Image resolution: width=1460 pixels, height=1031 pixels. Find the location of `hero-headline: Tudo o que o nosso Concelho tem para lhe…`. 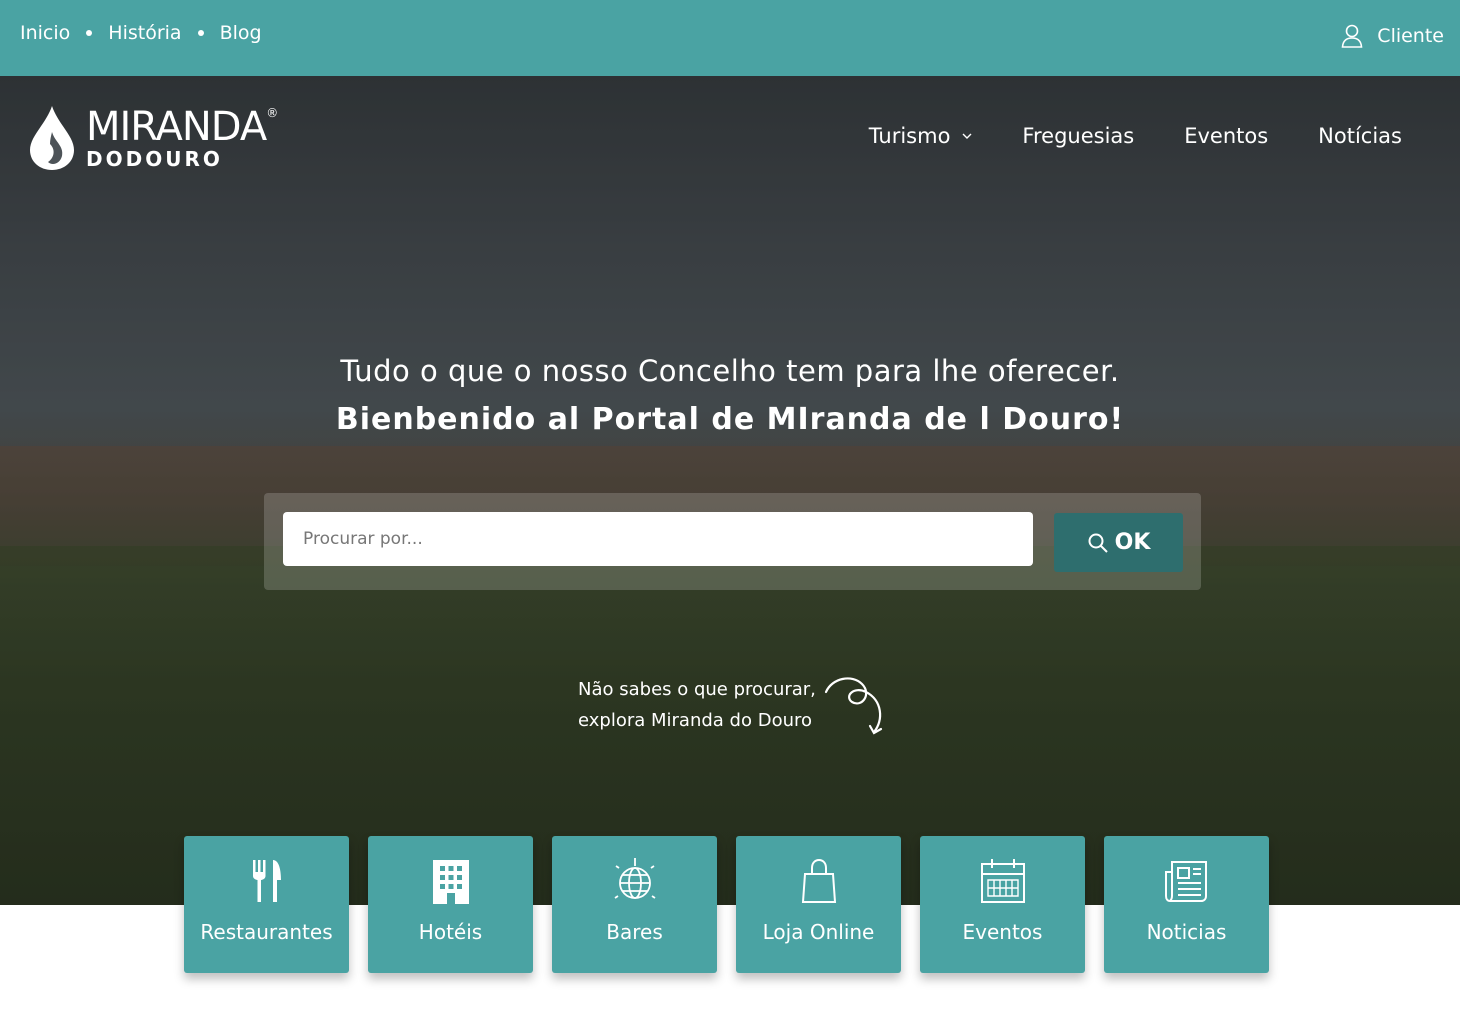

hero-headline: Tudo o que o nosso Concelho tem para lhe… is located at coordinates (730, 395).